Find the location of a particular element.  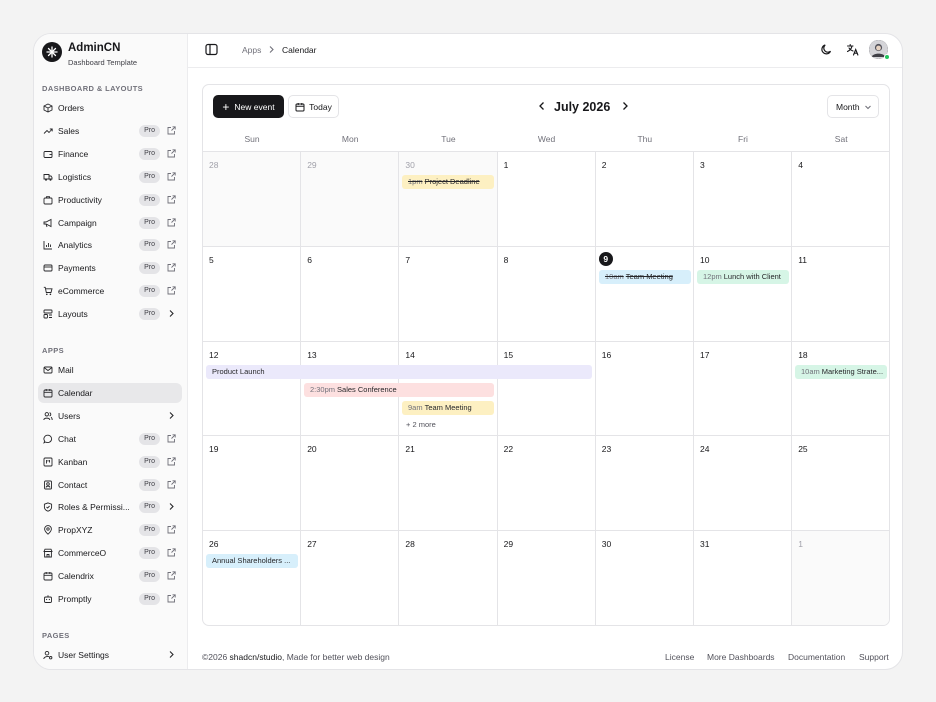

sidebar-item-kanban: Kanban Pro is located at coordinates (110, 462).